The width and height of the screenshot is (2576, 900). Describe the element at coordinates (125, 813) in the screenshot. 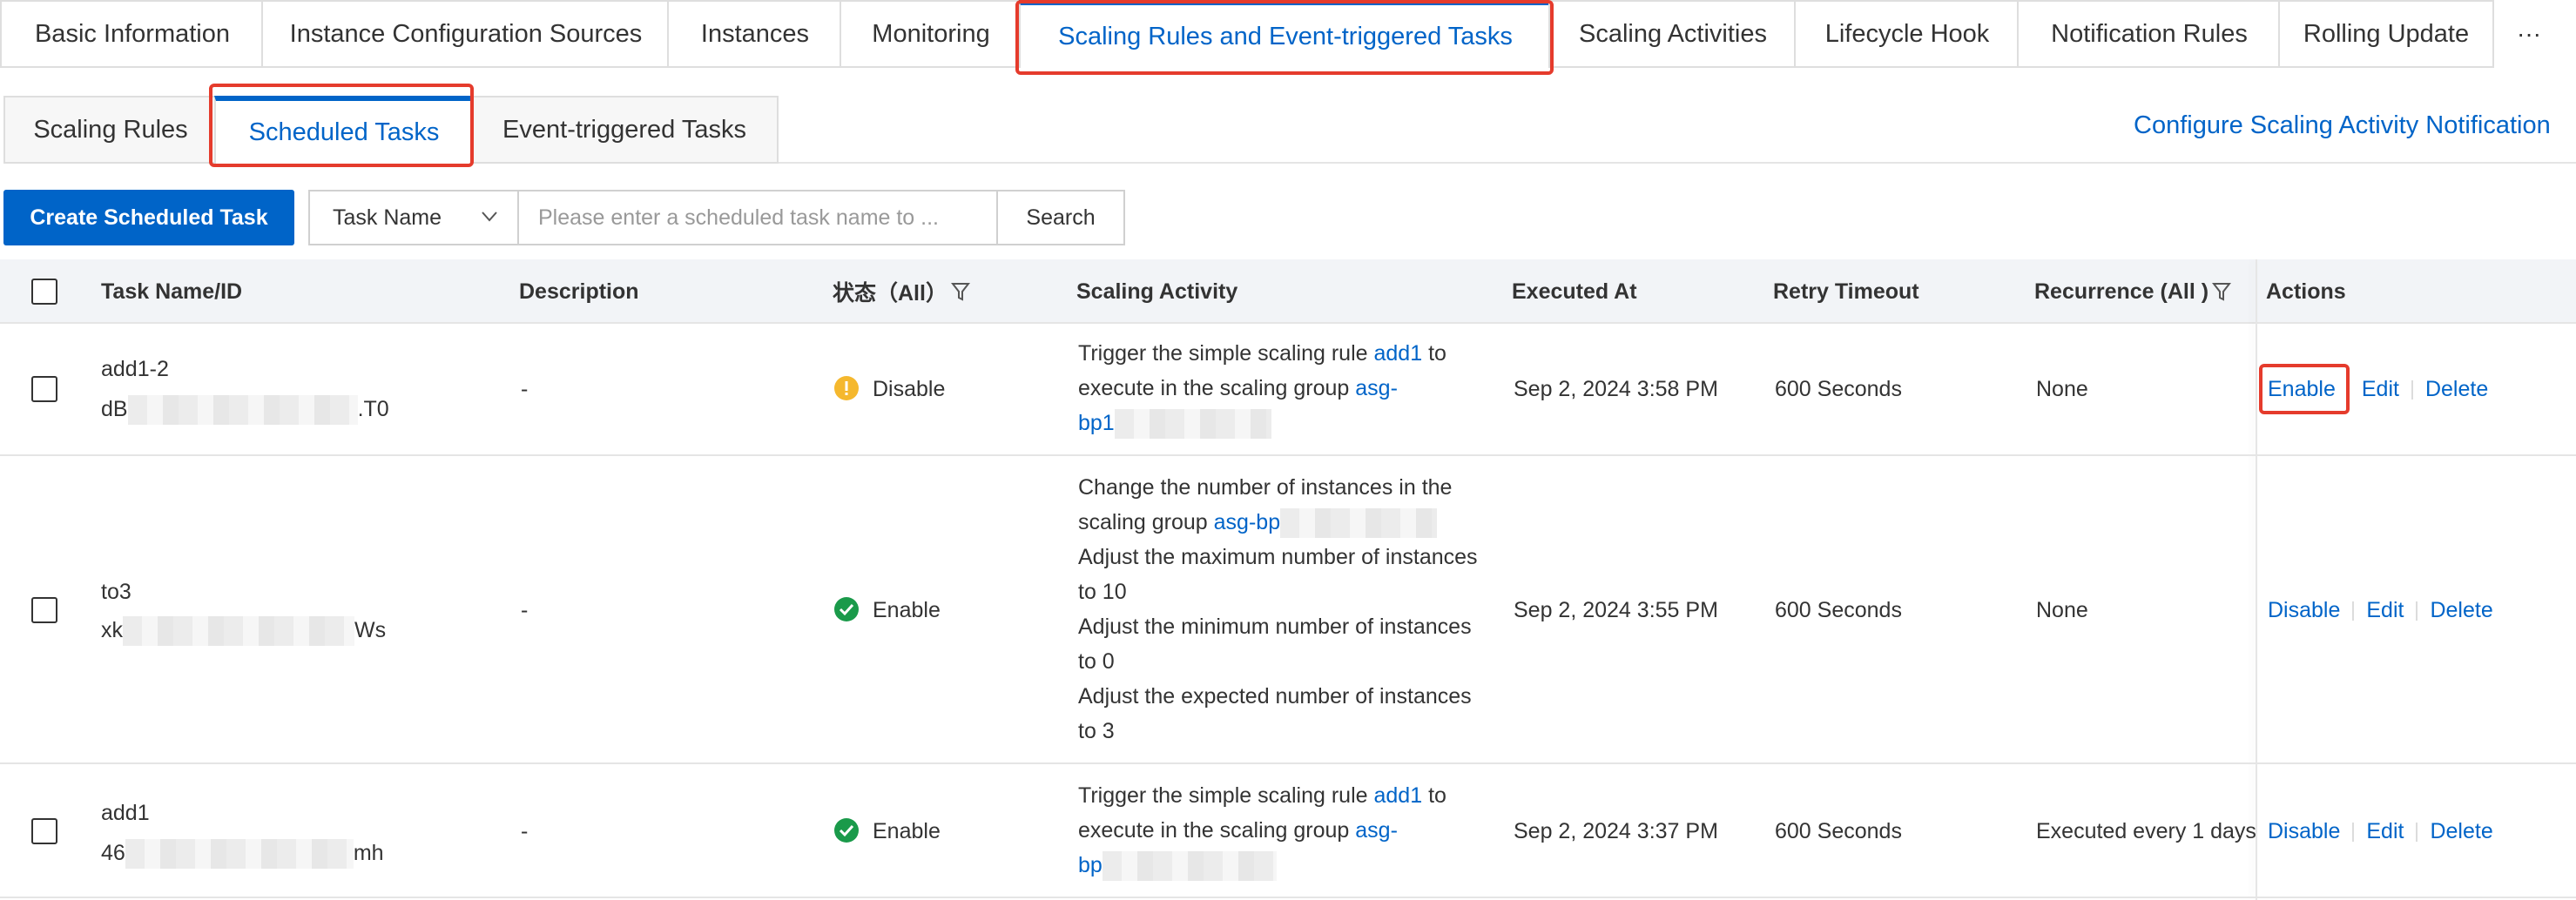

I see `task-name: add1` at that location.